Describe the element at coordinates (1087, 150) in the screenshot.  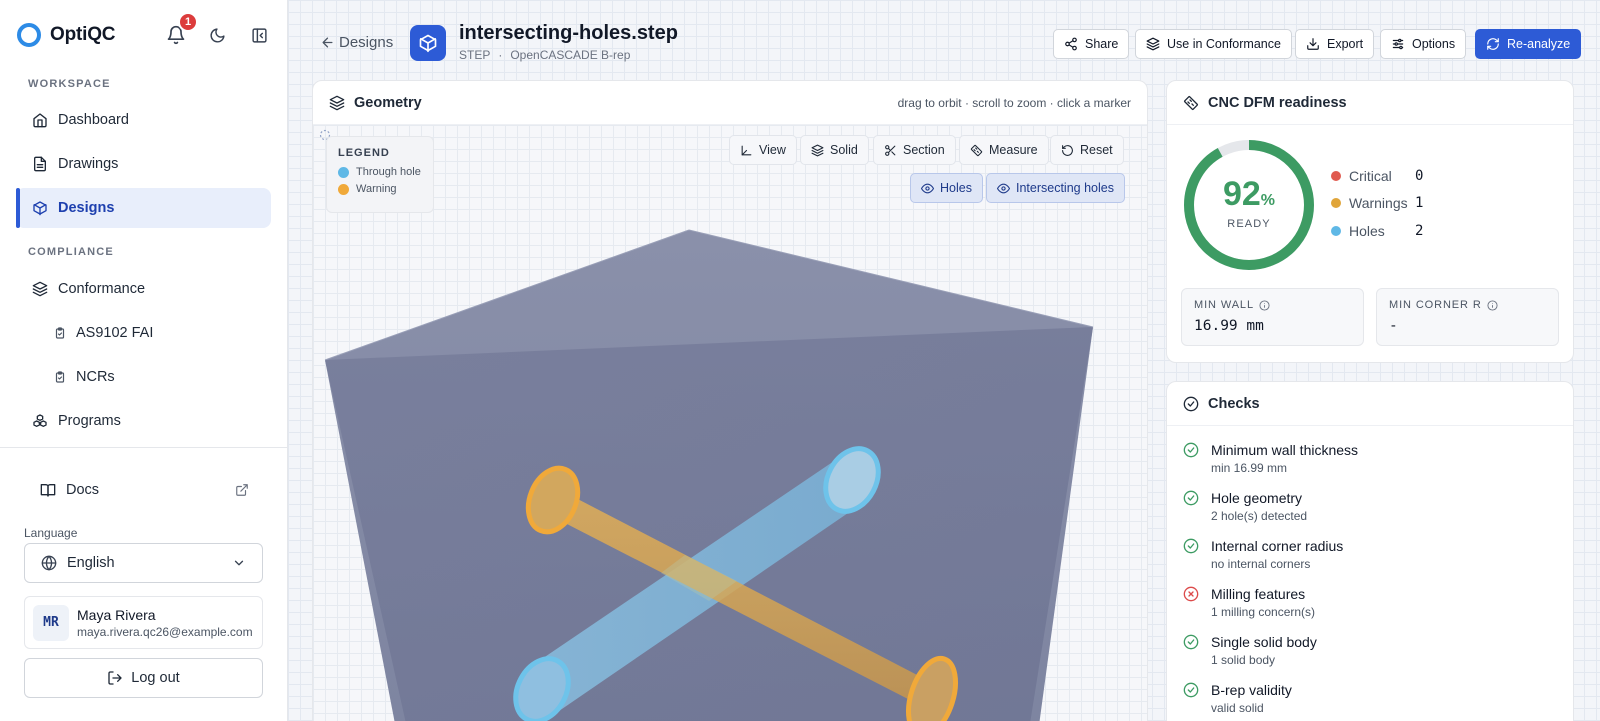
I see `reset-button: Reset` at that location.